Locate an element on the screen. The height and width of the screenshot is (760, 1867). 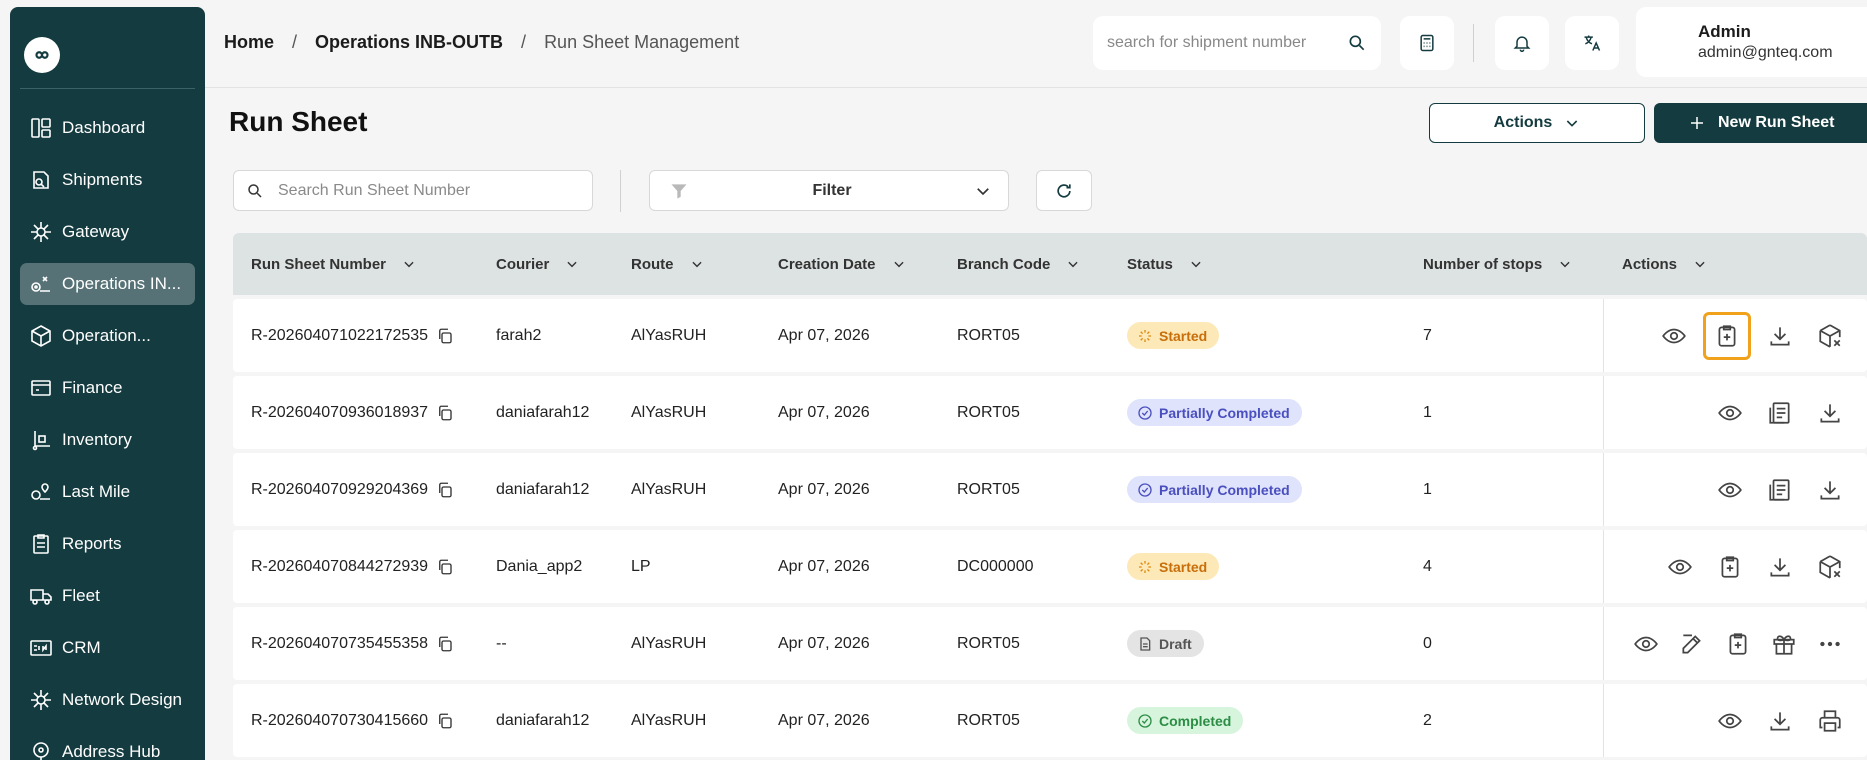
check-circle-icon is located at coordinates (1145, 412).